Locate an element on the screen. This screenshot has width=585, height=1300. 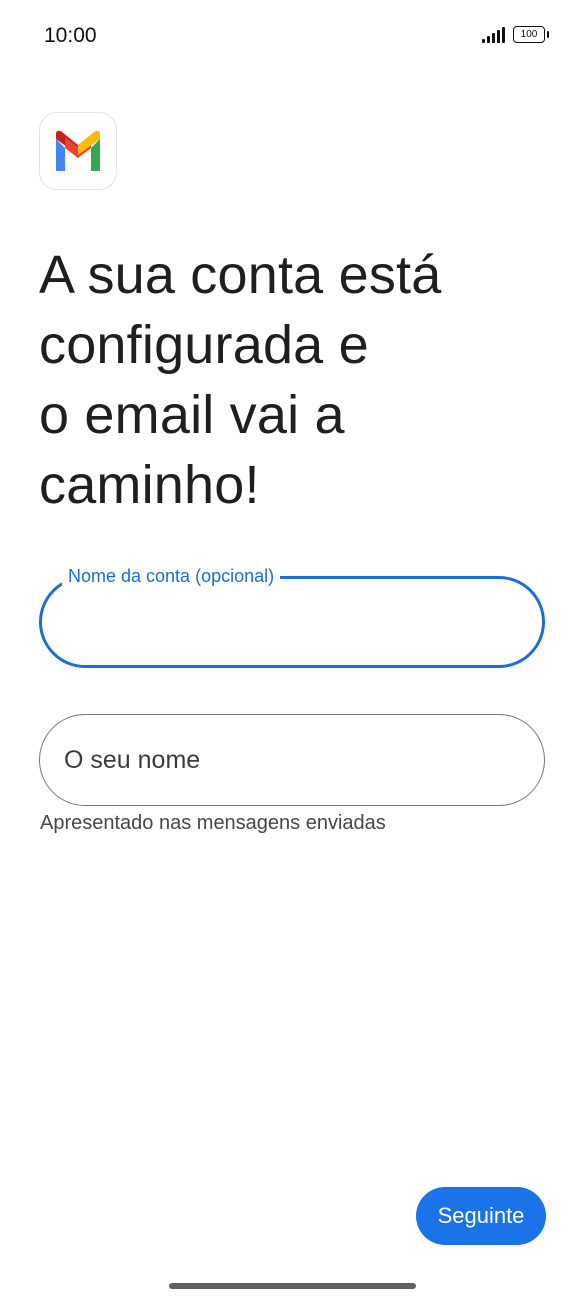
home-indicator is located at coordinates (292, 1286).